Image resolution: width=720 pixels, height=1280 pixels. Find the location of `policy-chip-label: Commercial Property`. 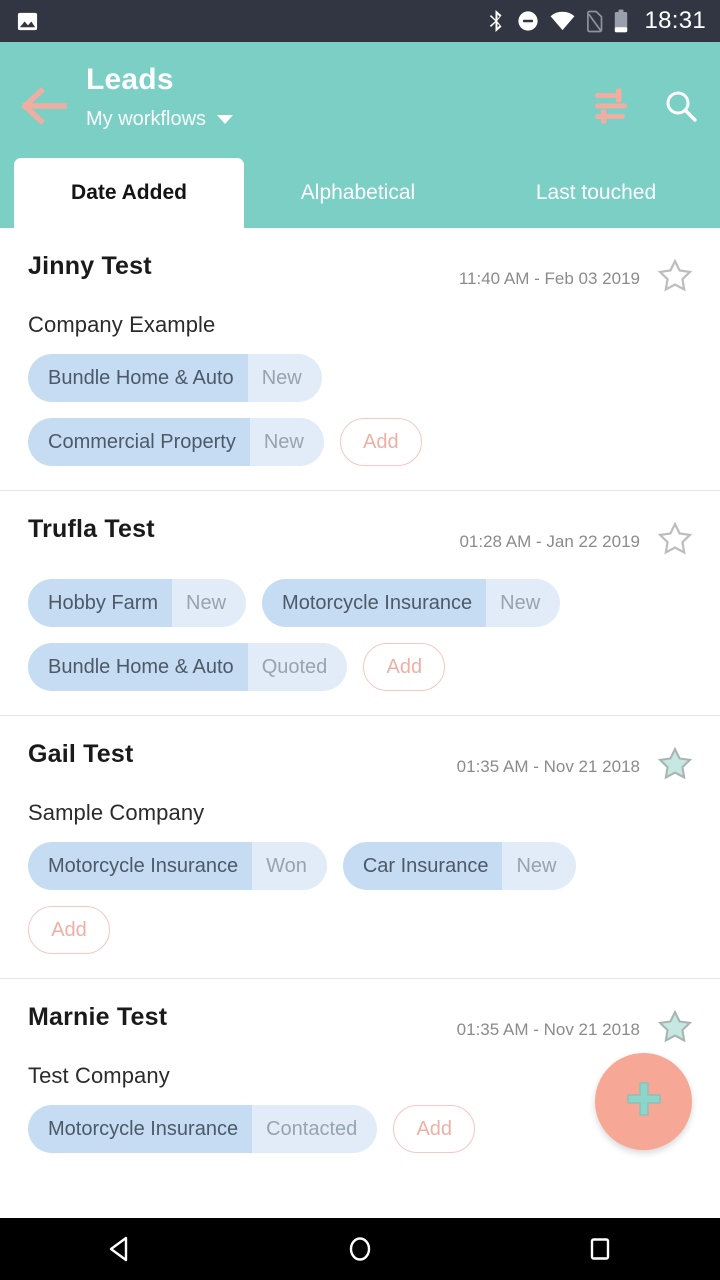

policy-chip-label: Commercial Property is located at coordinates (139, 442).